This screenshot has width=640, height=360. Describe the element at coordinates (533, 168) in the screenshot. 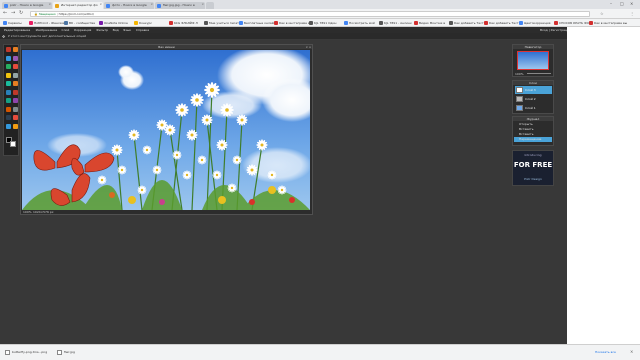

I see `ad-banner: Introducing FOR FREE Pixlr Design` at that location.